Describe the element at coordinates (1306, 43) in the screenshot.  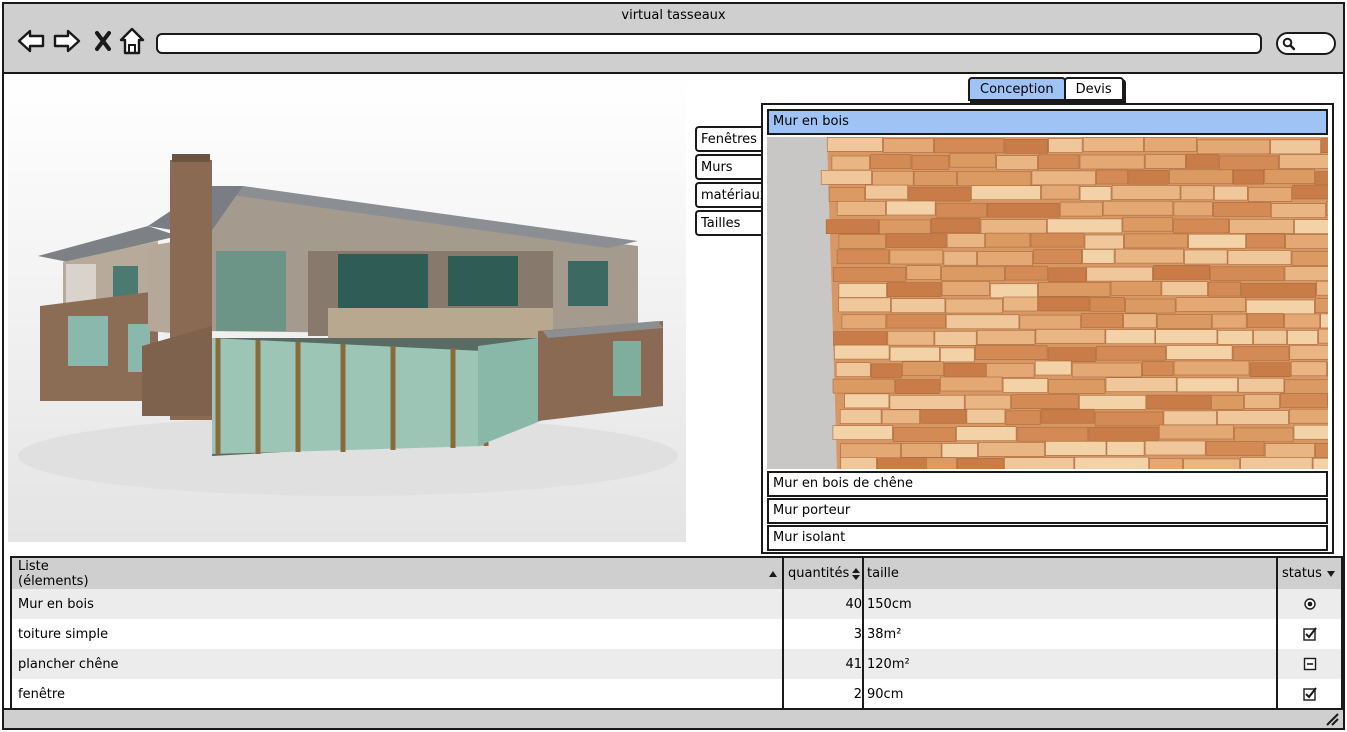
I see `search-field` at that location.